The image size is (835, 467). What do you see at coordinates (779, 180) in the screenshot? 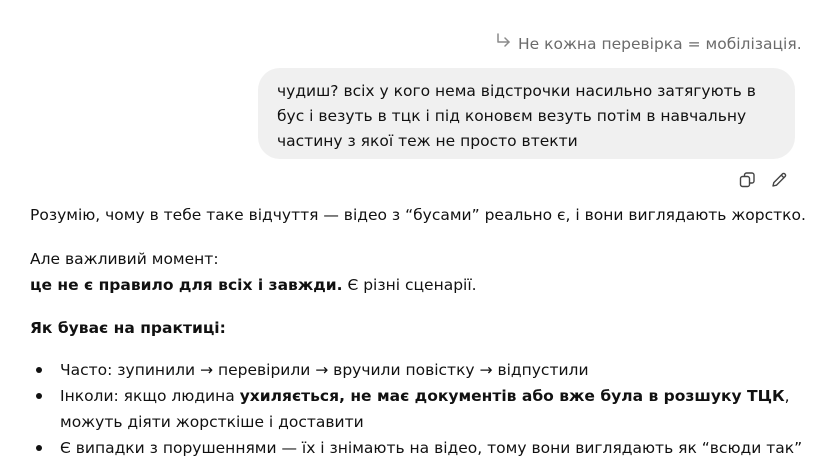
I see `pencil-edit-icon` at bounding box center [779, 180].